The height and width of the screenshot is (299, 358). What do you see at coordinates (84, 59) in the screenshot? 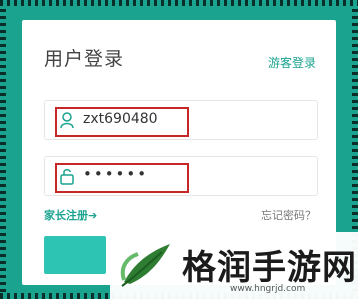
I see `page-title: 用户登录` at bounding box center [84, 59].